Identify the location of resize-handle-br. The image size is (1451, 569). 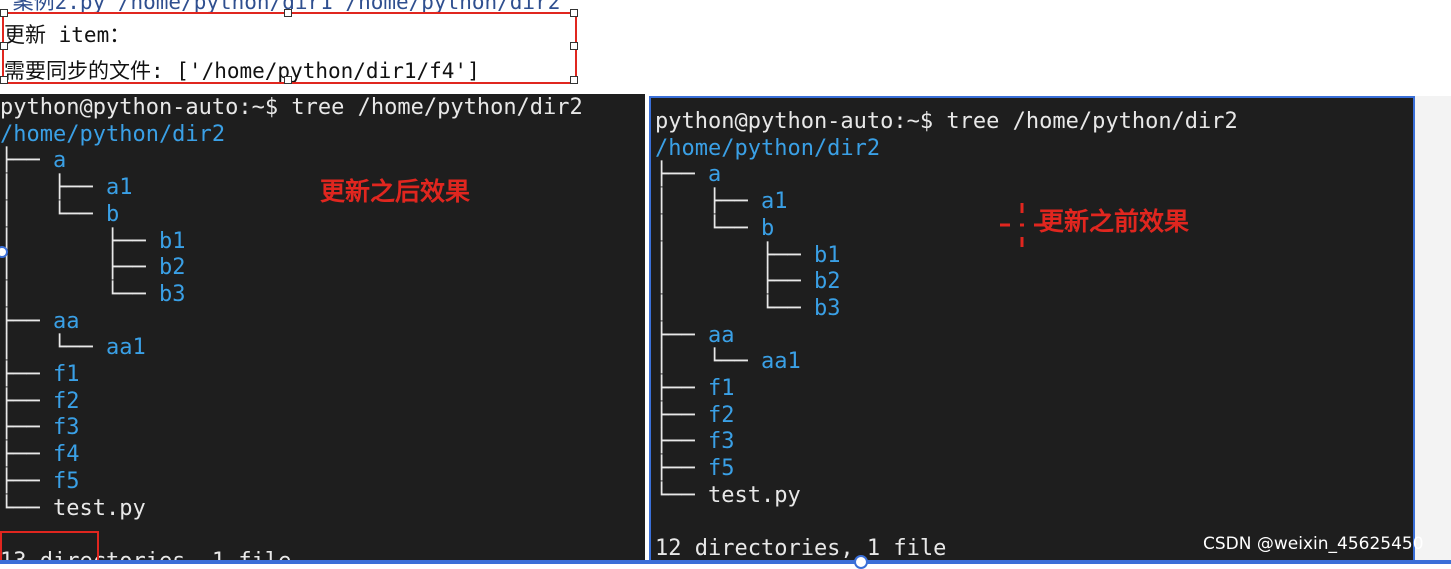
(574, 80).